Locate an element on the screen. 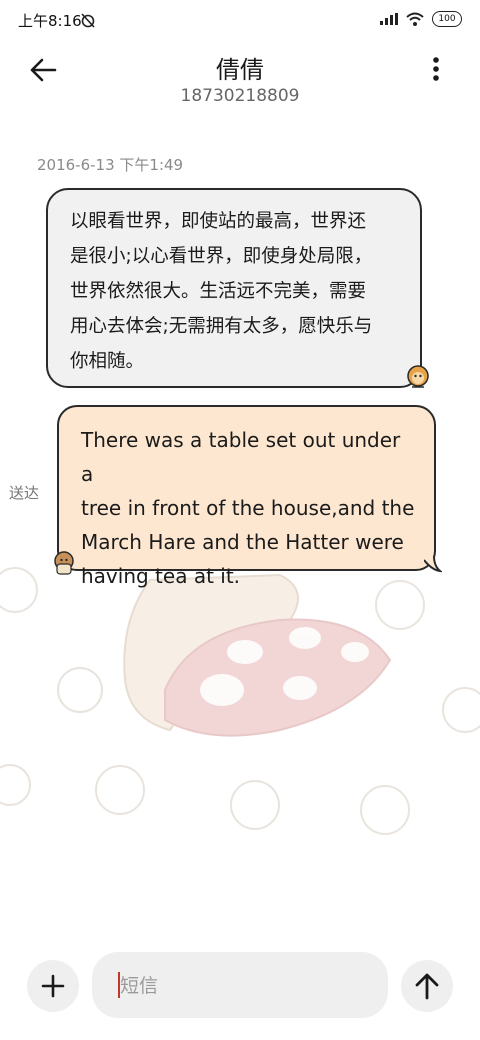 The width and height of the screenshot is (480, 1040). message-line: 以眼看世界，即使站的最高，世界还 is located at coordinates (218, 221).